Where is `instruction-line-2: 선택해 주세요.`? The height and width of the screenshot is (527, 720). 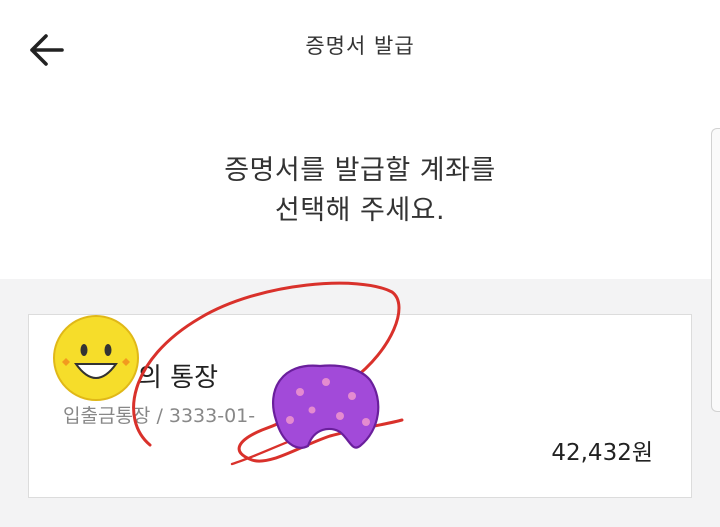 instruction-line-2: 선택해 주세요. is located at coordinates (360, 210).